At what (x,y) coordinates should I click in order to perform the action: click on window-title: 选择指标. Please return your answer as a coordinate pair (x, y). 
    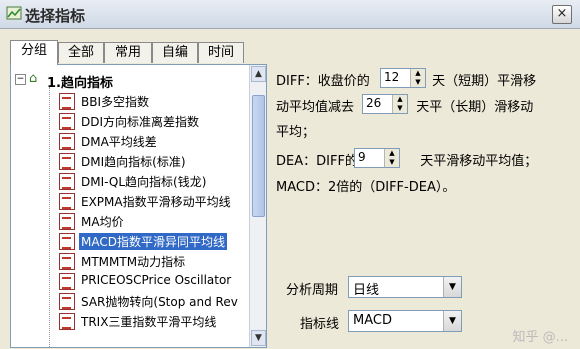
    Looking at the image, I should click on (55, 16).